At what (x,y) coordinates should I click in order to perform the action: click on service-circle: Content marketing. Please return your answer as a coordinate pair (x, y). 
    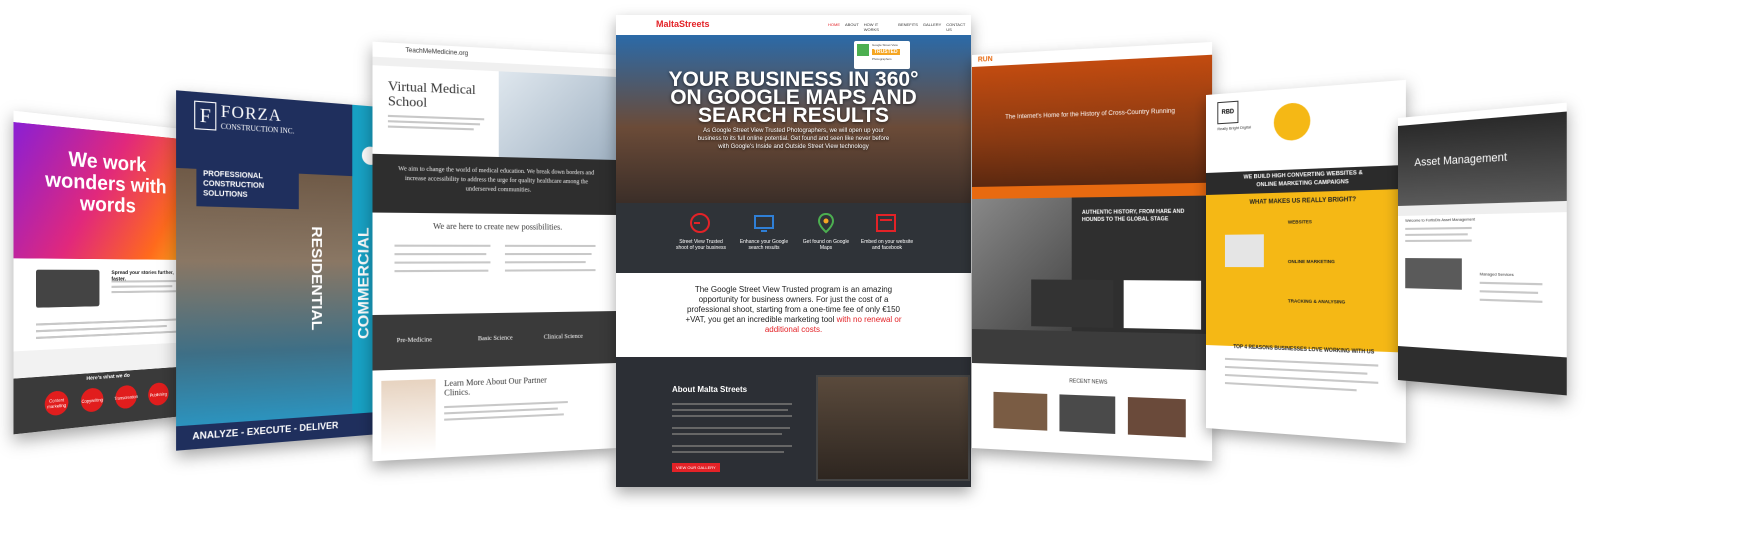
    Looking at the image, I should click on (56, 403).